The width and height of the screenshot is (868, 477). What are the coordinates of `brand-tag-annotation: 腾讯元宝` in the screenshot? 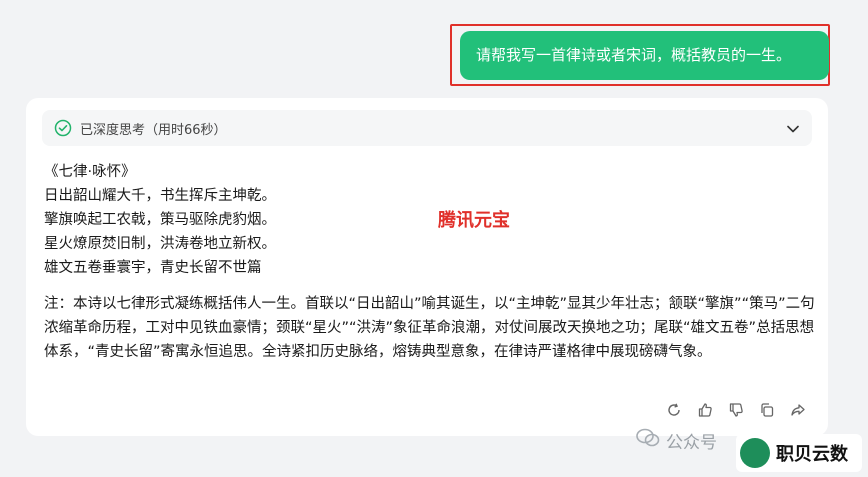 It's located at (474, 220).